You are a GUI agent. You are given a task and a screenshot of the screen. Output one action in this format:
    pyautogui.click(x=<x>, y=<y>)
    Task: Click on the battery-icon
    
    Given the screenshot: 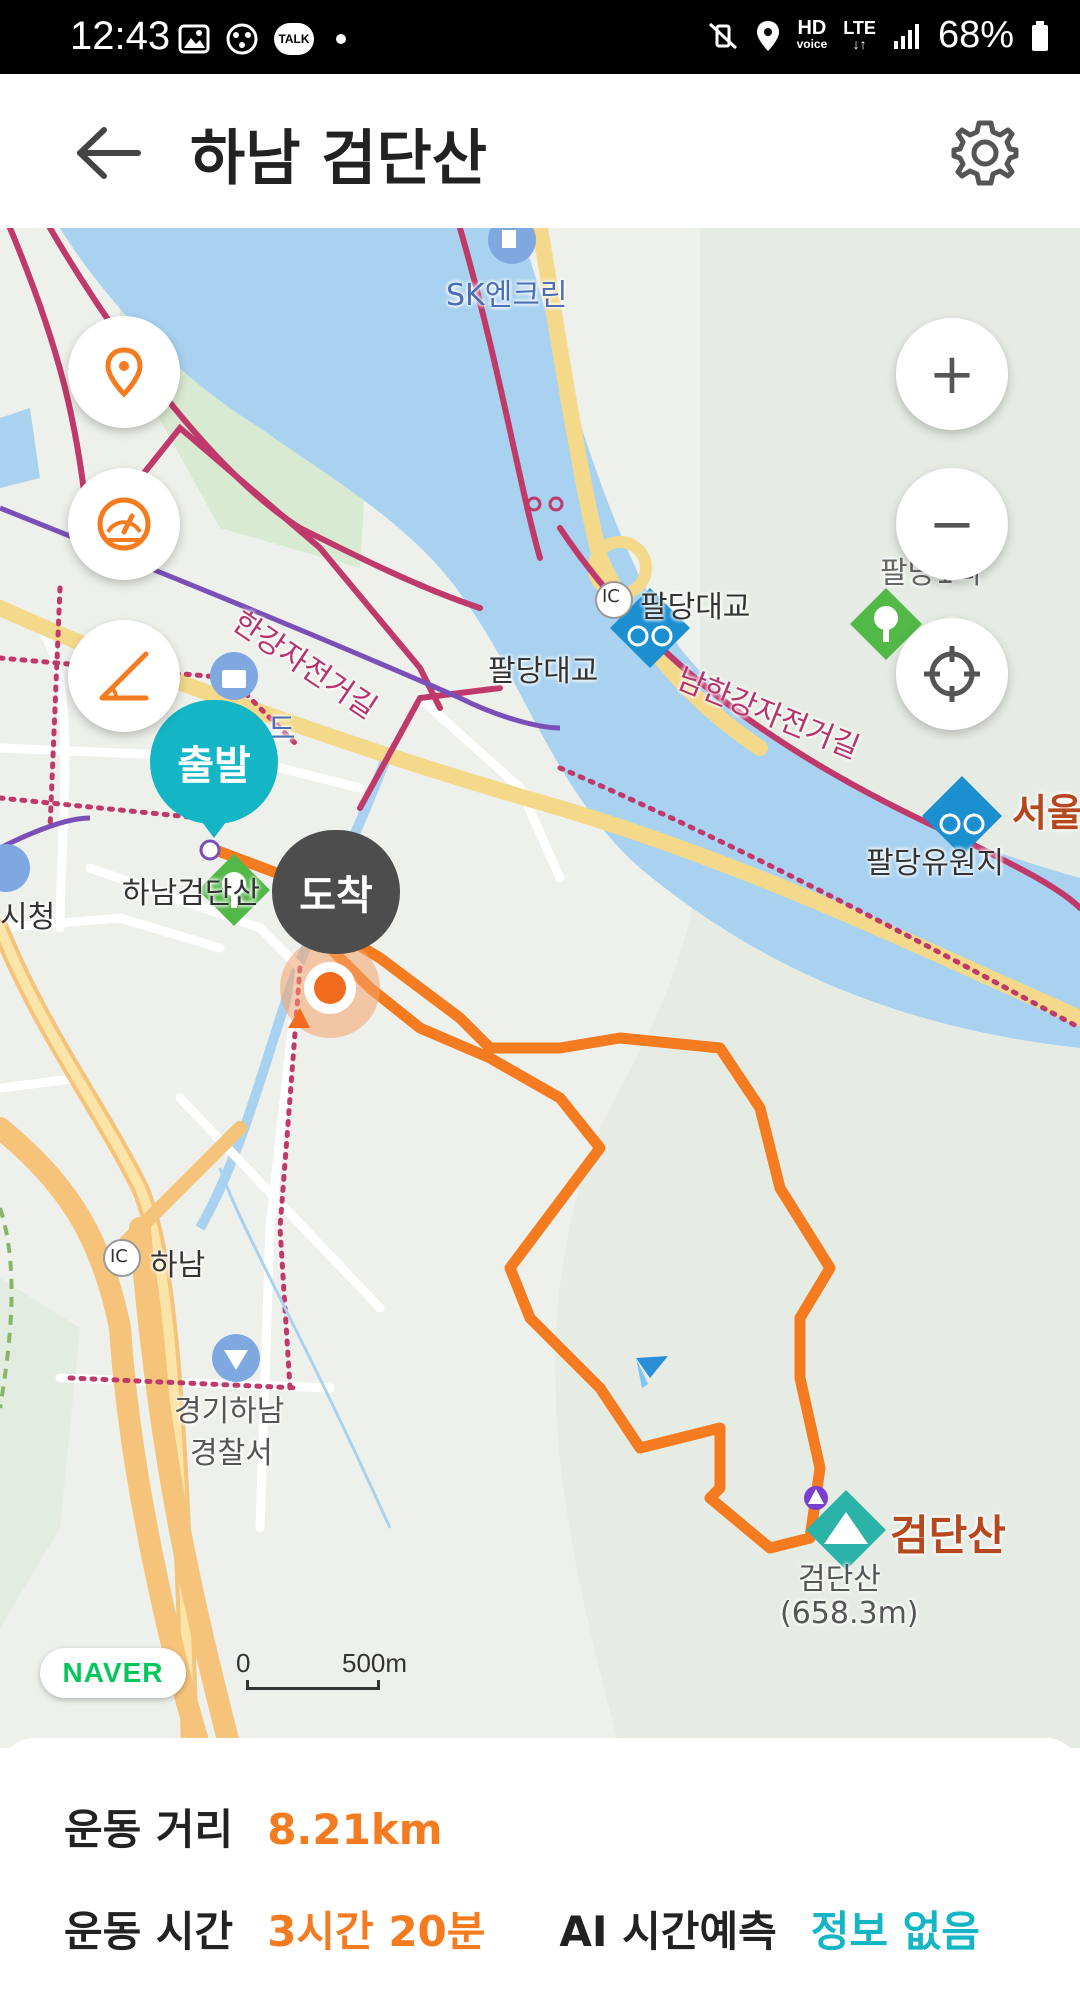 What is the action you would take?
    pyautogui.click(x=1040, y=35)
    